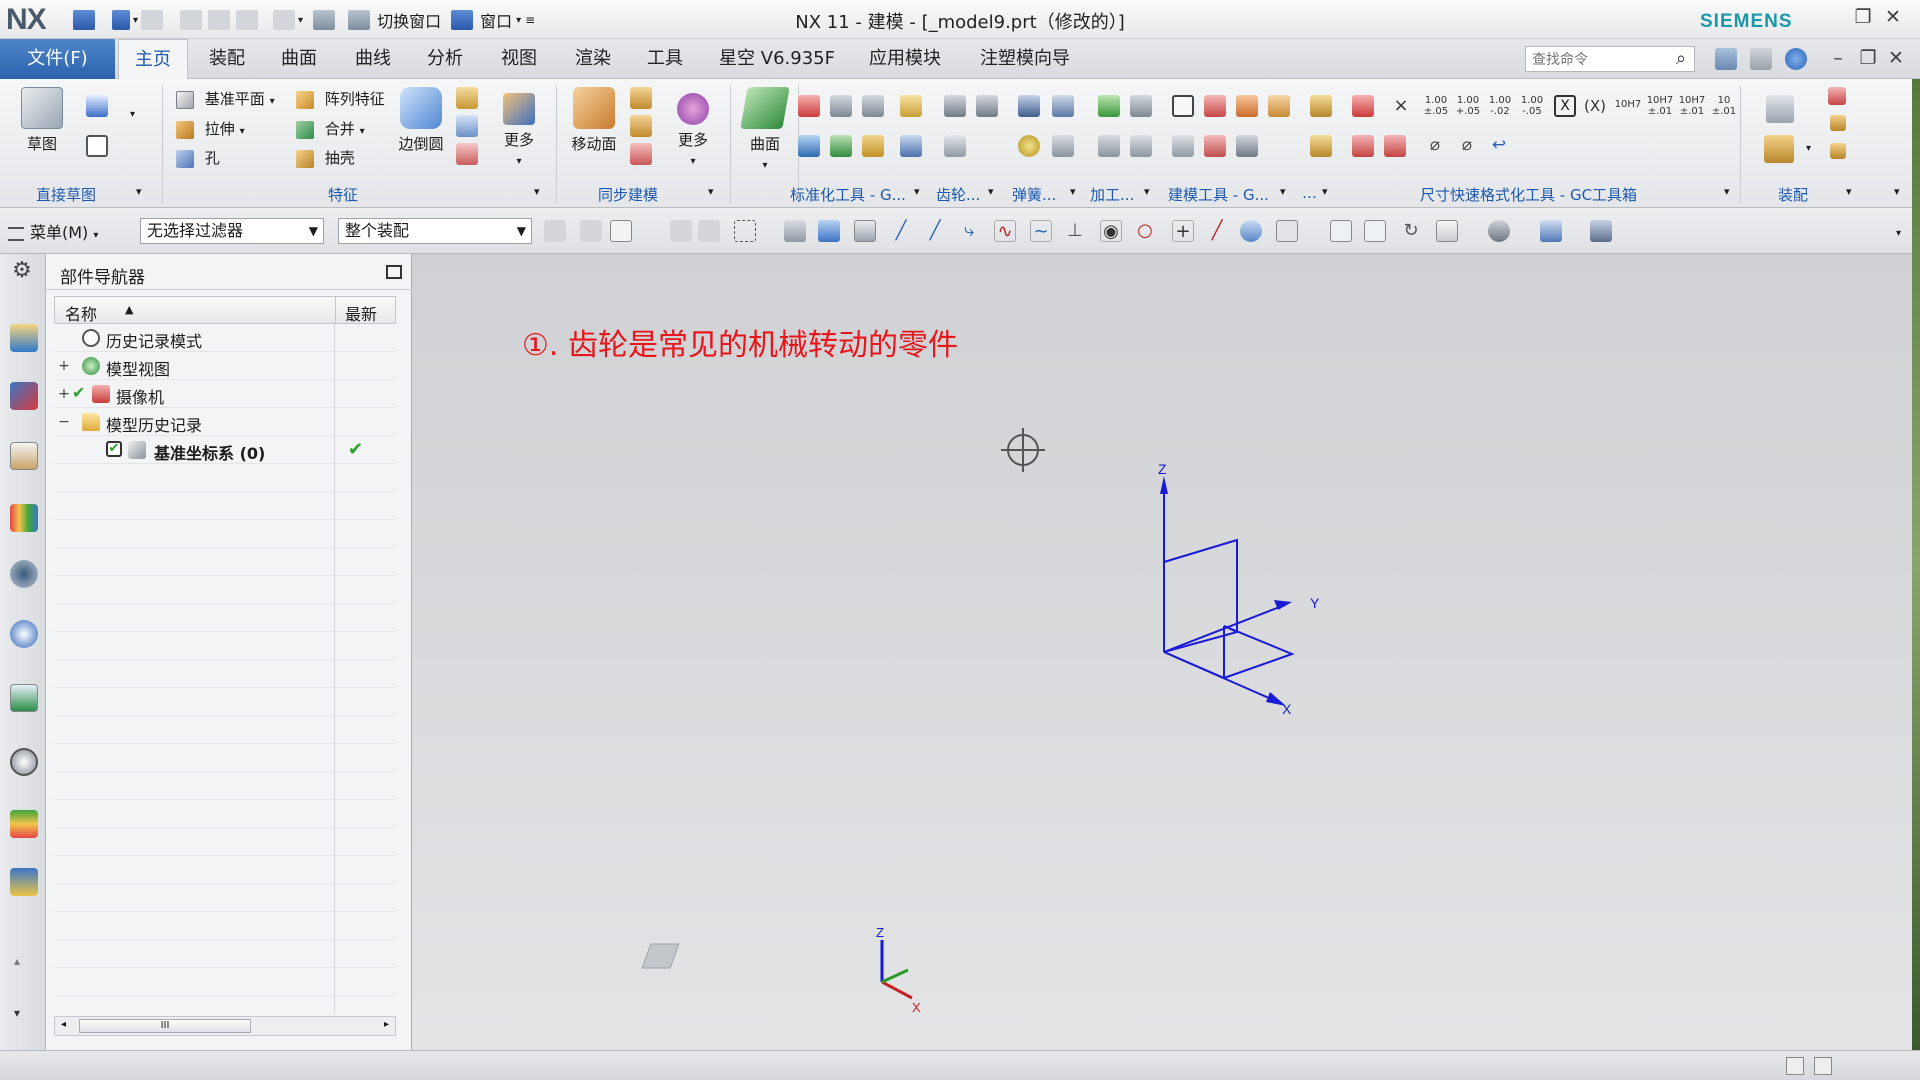 The width and height of the screenshot is (1920, 1080). What do you see at coordinates (809, 146) in the screenshot?
I see `std-tool-1-icon` at bounding box center [809, 146].